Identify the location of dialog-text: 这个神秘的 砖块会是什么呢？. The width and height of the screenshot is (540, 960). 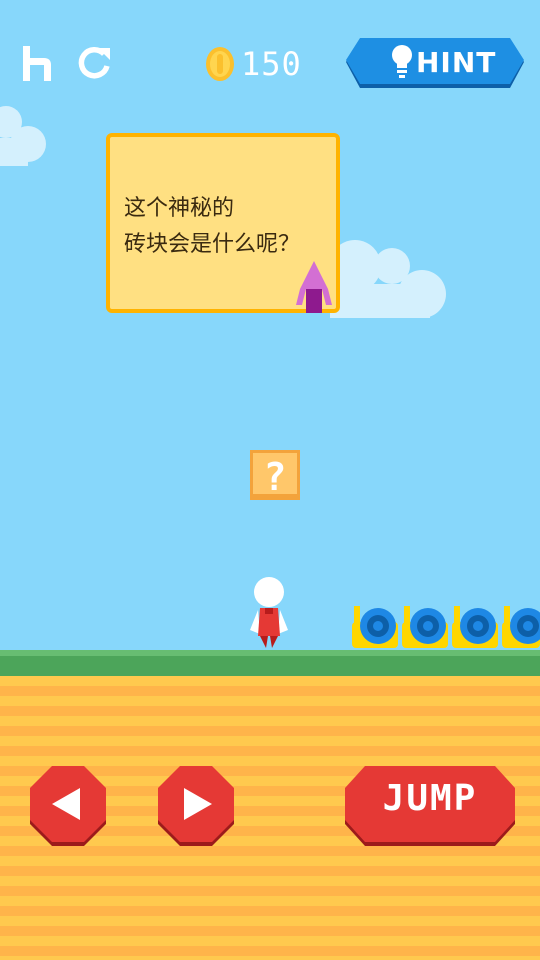
(212, 226).